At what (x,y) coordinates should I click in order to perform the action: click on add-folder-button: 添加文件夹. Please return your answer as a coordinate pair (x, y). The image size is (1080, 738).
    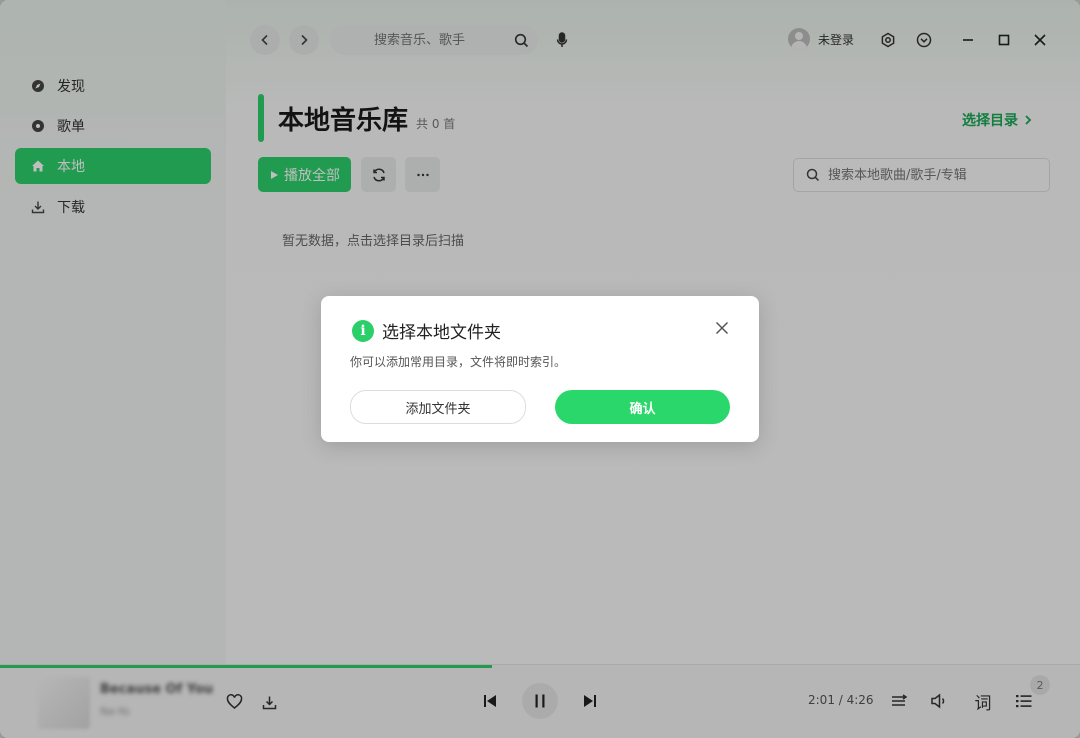
    Looking at the image, I should click on (438, 407).